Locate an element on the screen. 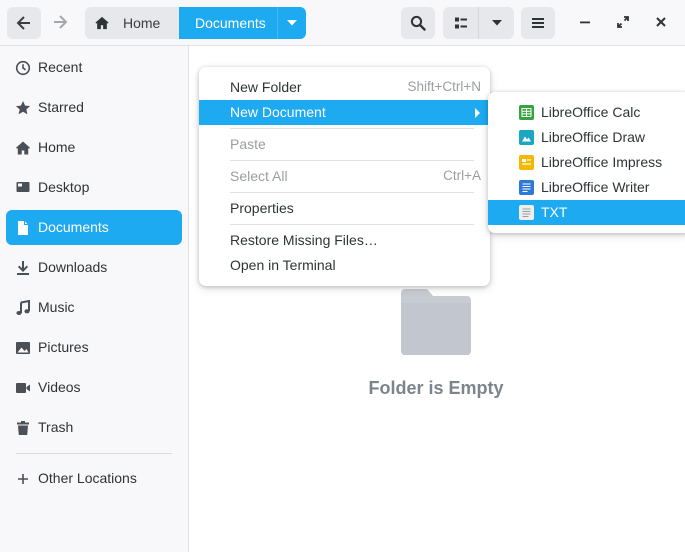  drawing-icon is located at coordinates (526, 137).